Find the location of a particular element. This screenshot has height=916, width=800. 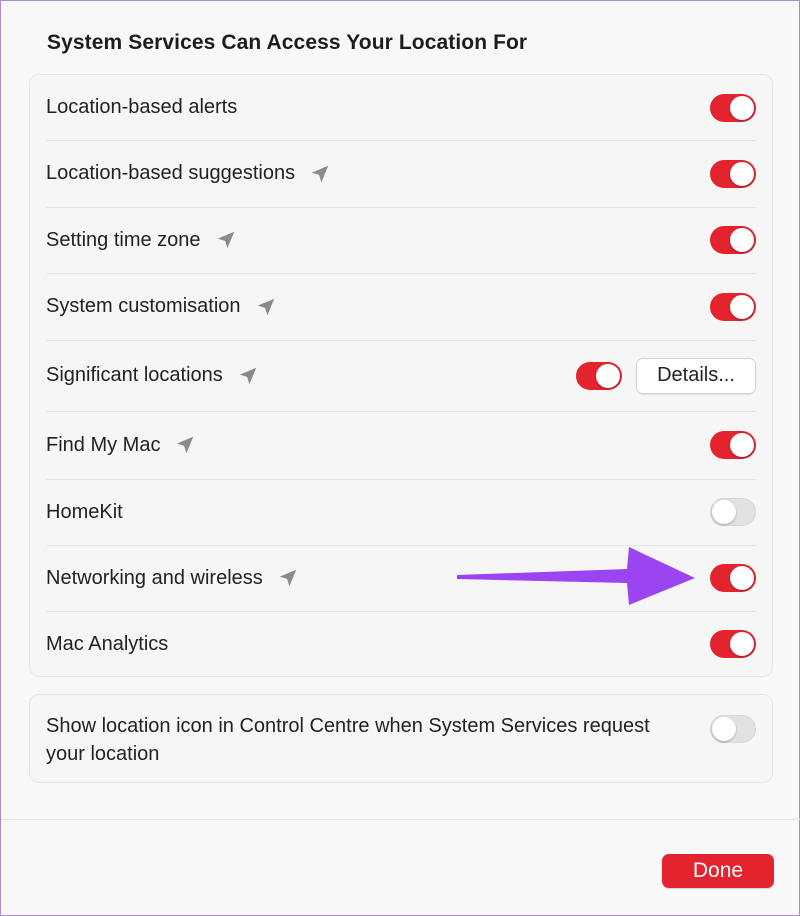

find-my-mac-toggle is located at coordinates (733, 445).